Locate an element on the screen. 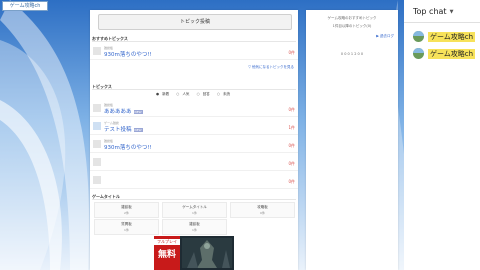 This screenshot has width=480, height=270. ad-free-badge: フルプレイ 無料 is located at coordinates (167, 253).